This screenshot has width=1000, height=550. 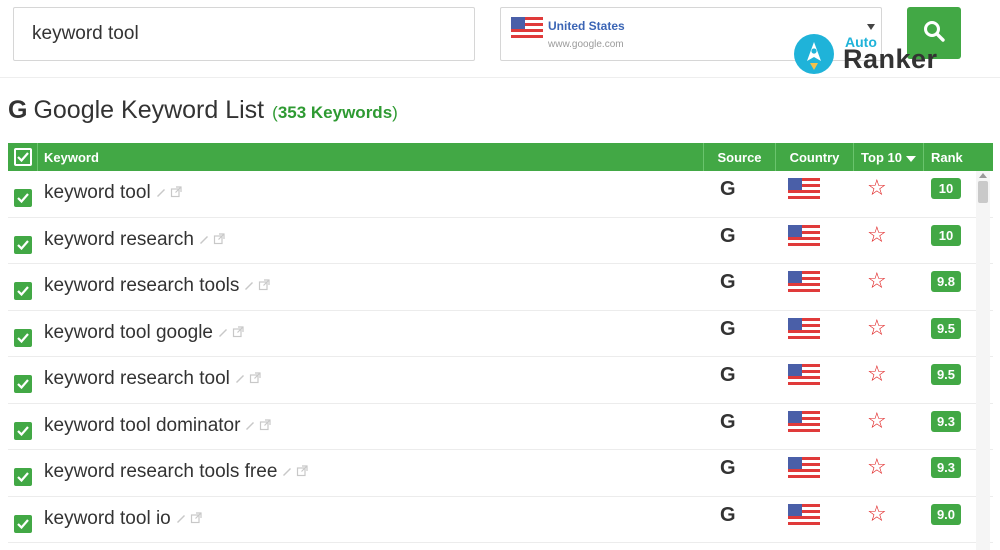 I want to click on column-header-country: Country, so click(x=815, y=157).